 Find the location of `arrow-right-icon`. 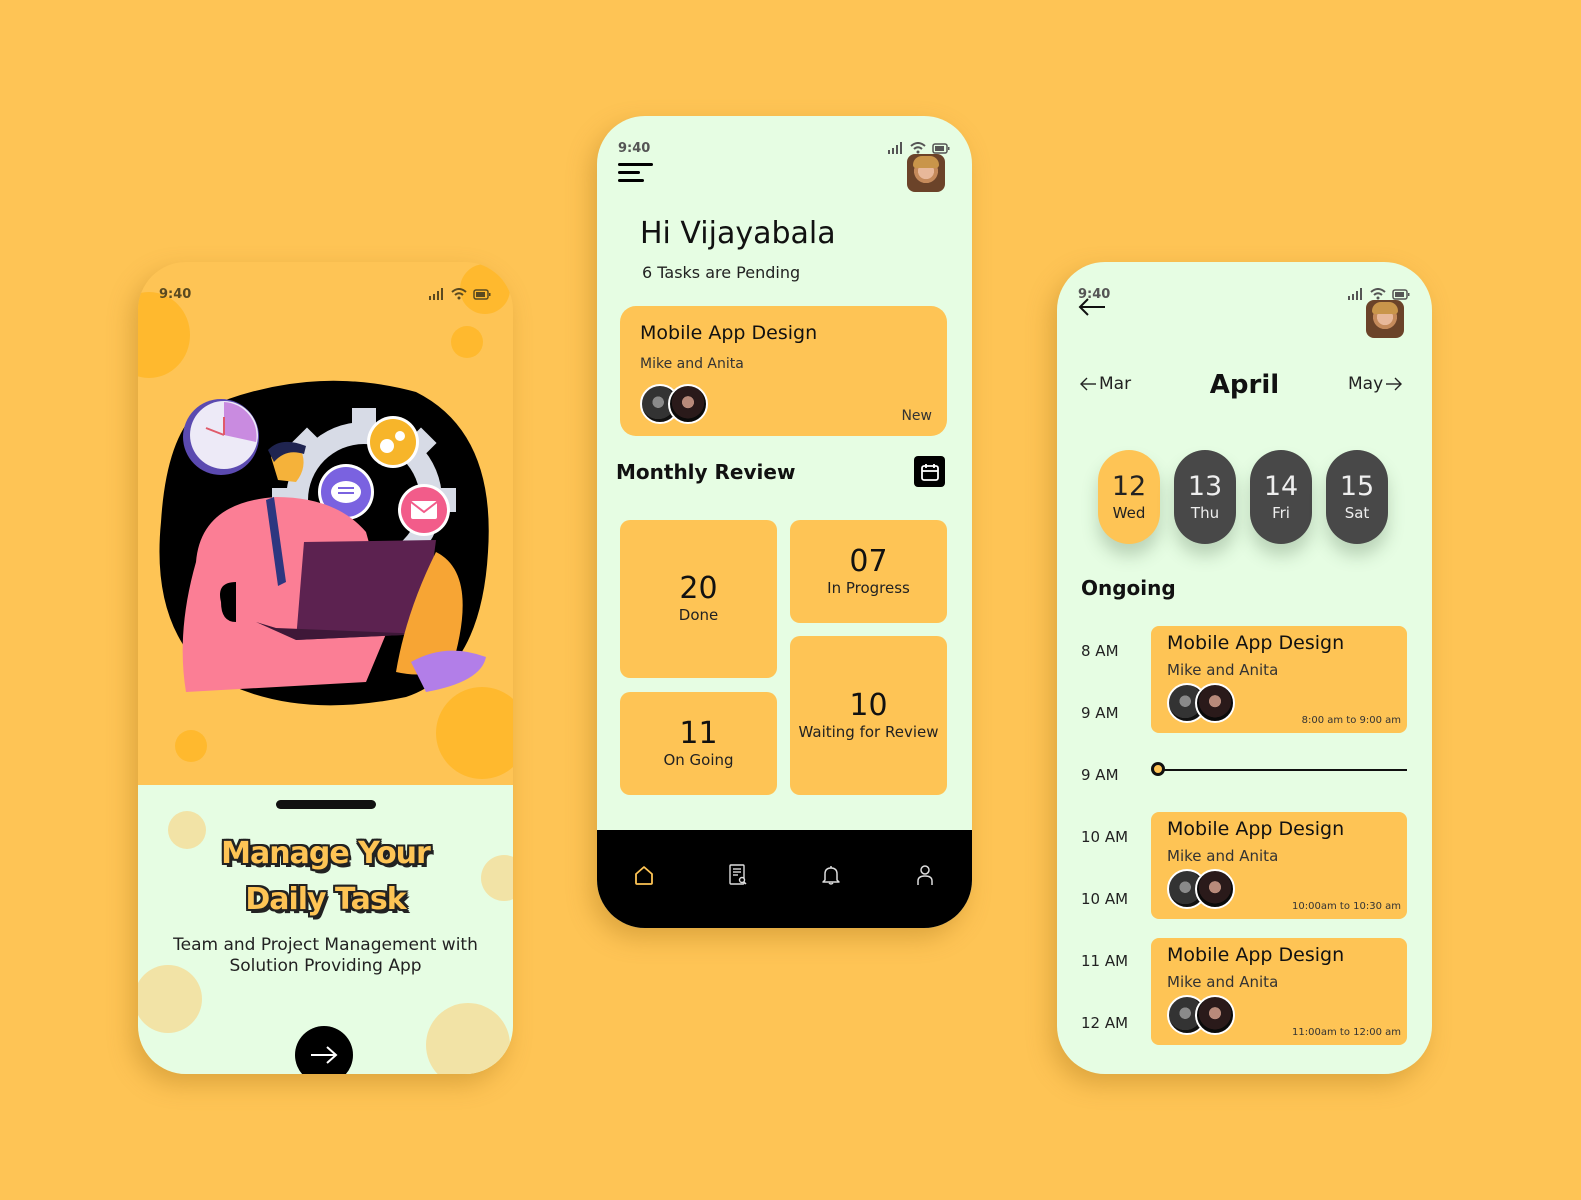

arrow-right-icon is located at coordinates (324, 1055).